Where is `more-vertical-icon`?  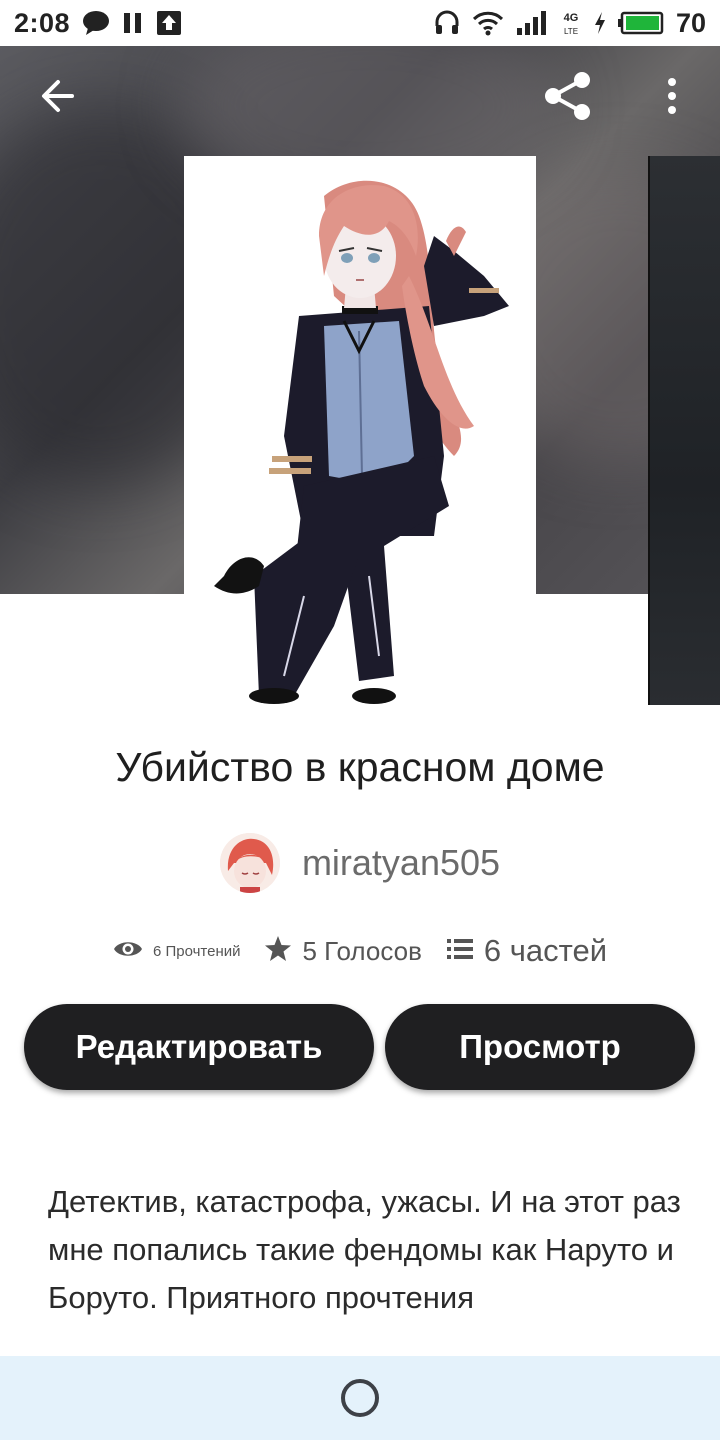
more-vertical-icon is located at coordinates (672, 98).